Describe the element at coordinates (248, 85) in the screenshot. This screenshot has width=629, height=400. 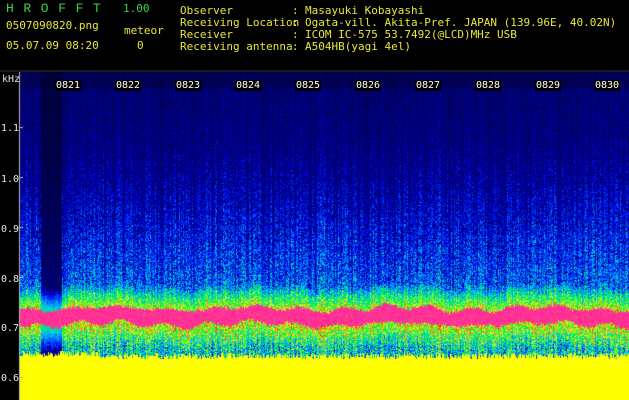
I see `time-tick-0824: 0824` at that location.